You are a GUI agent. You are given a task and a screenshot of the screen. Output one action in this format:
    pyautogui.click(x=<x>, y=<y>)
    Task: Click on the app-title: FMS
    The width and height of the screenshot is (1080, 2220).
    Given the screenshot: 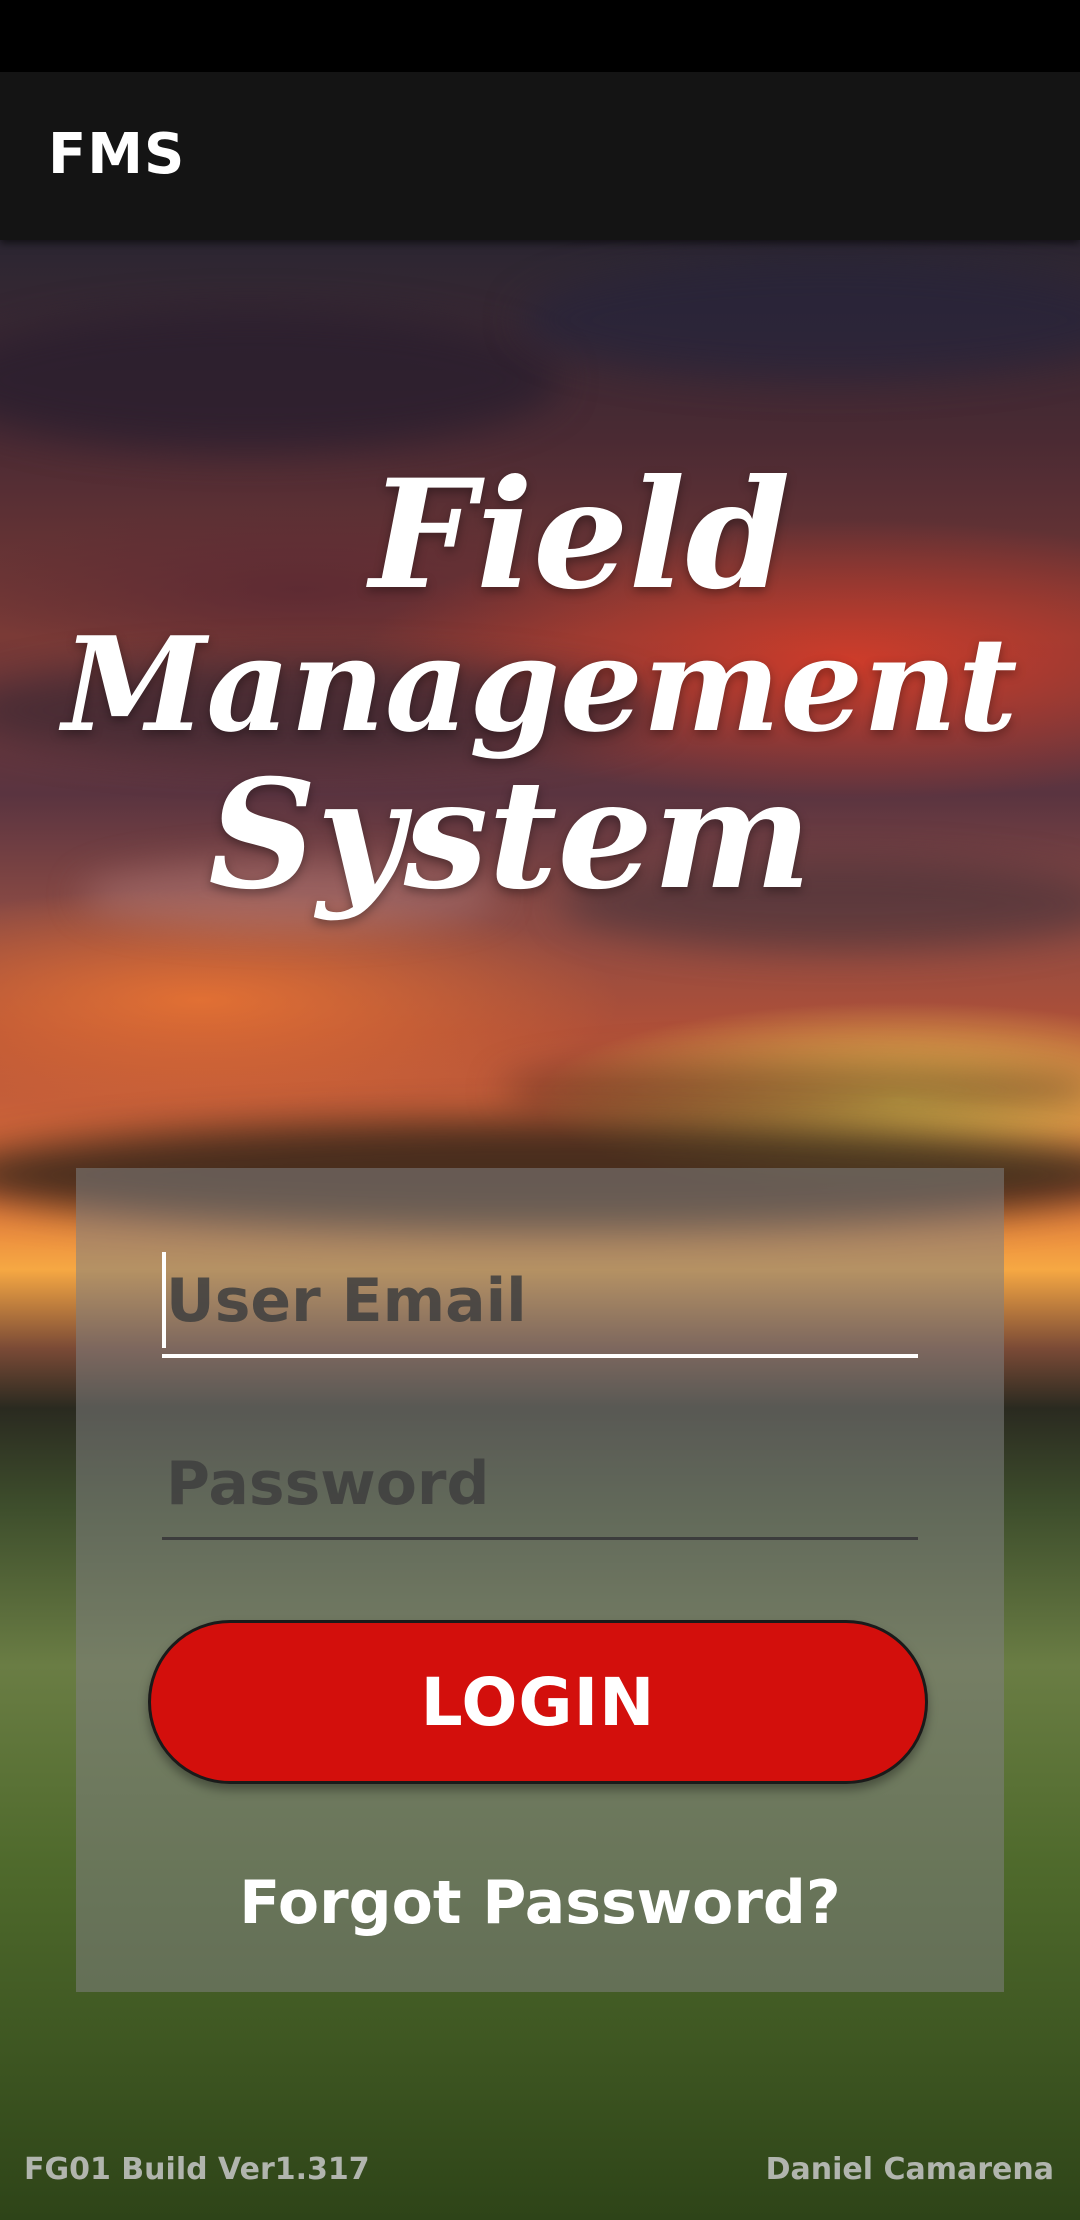 What is the action you would take?
    pyautogui.click(x=117, y=154)
    